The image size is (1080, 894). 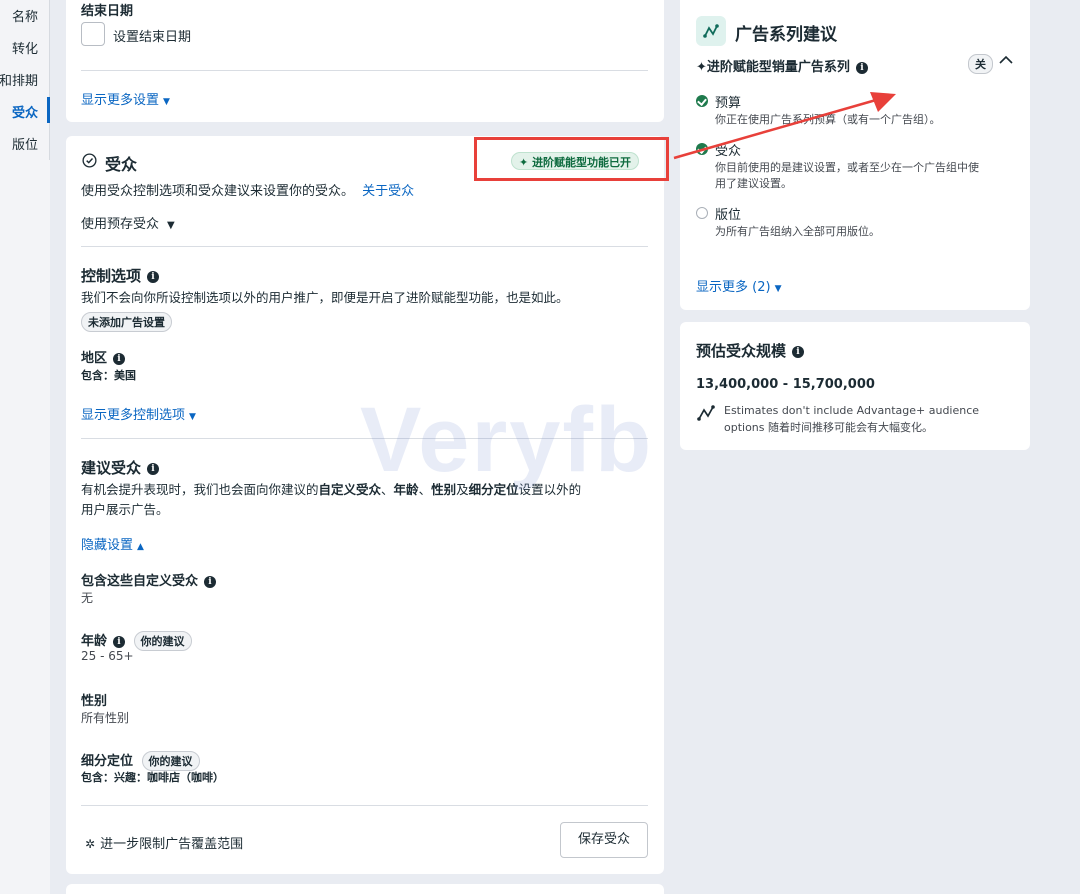 I want to click on check-pending-icon, so click(x=702, y=213).